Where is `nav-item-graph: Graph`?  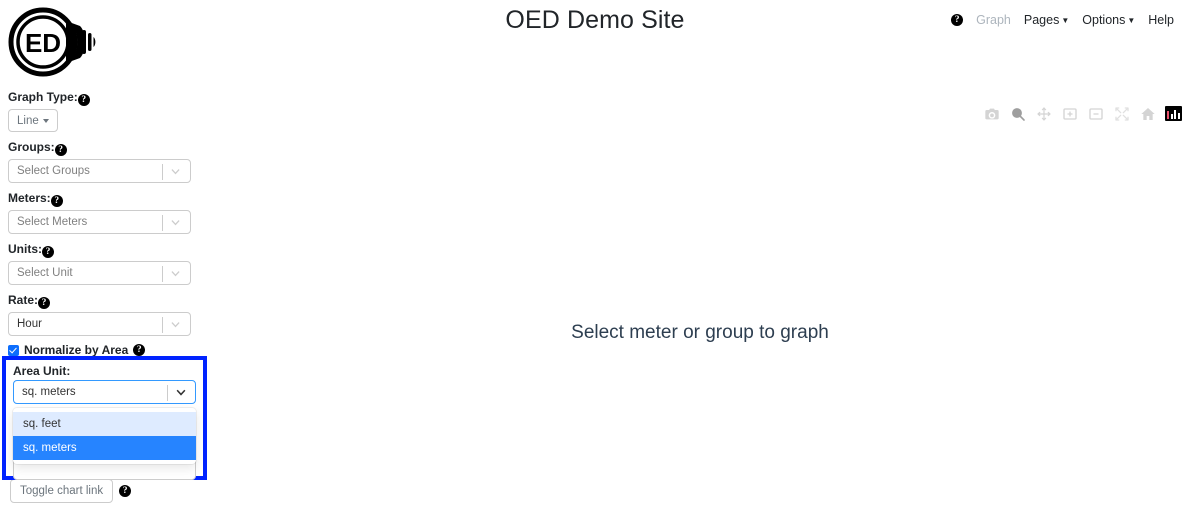
nav-item-graph: Graph is located at coordinates (993, 20).